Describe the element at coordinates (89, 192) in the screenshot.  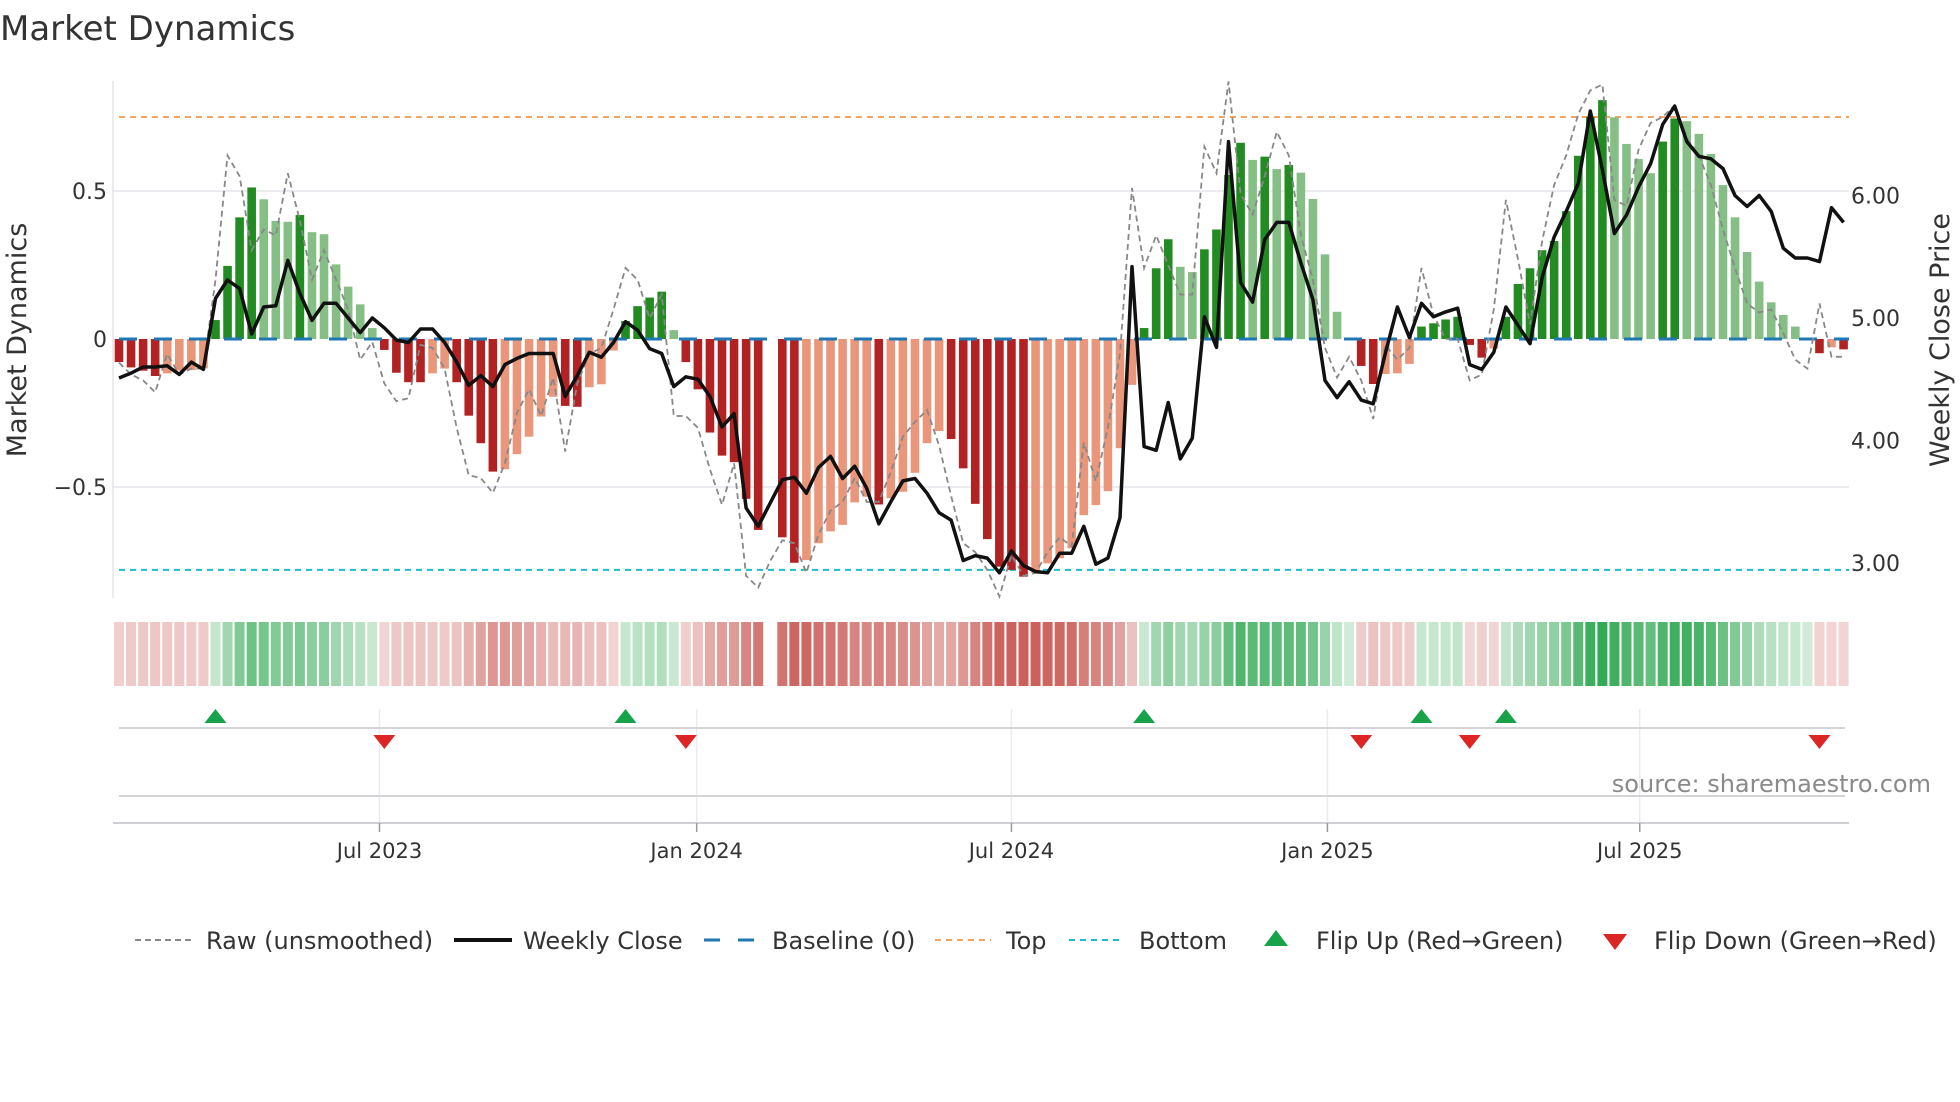
I see `y-tick-label: 0.5` at that location.